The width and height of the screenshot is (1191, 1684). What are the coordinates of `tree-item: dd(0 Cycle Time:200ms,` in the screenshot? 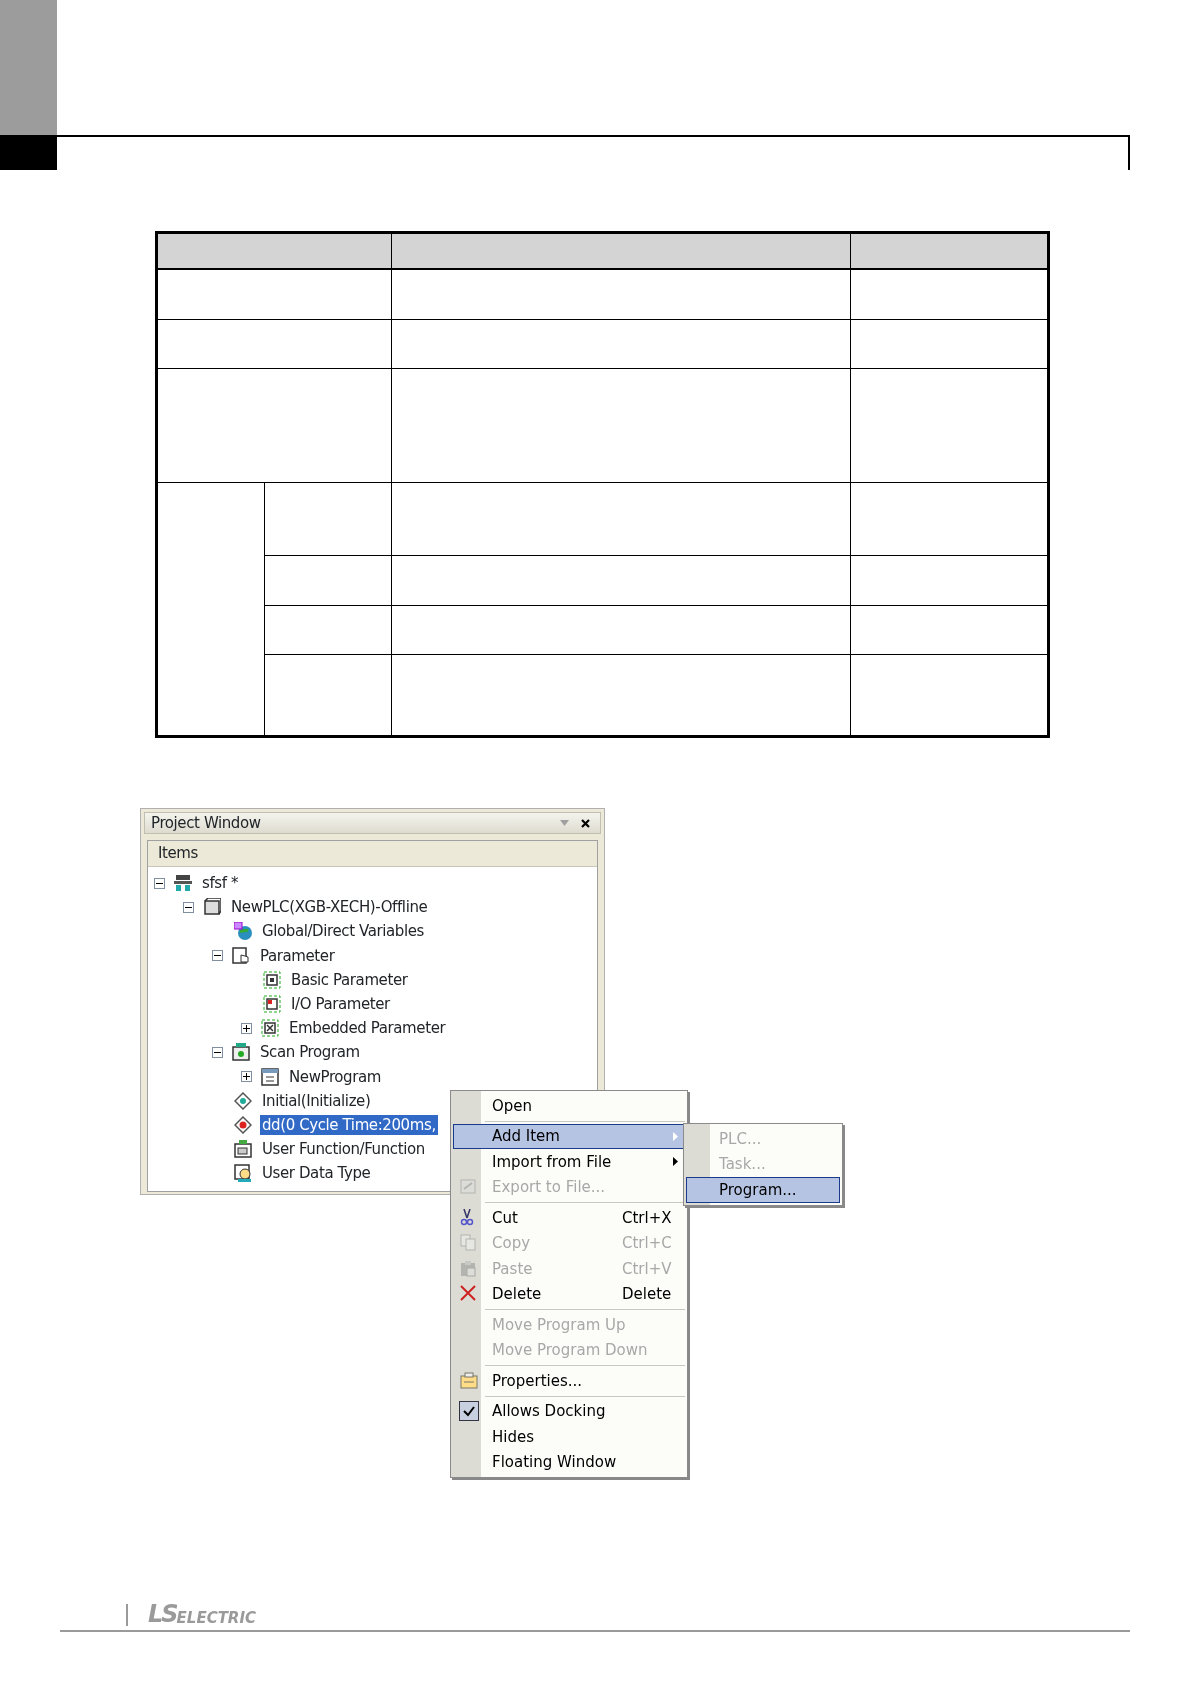 It's located at (349, 1124).